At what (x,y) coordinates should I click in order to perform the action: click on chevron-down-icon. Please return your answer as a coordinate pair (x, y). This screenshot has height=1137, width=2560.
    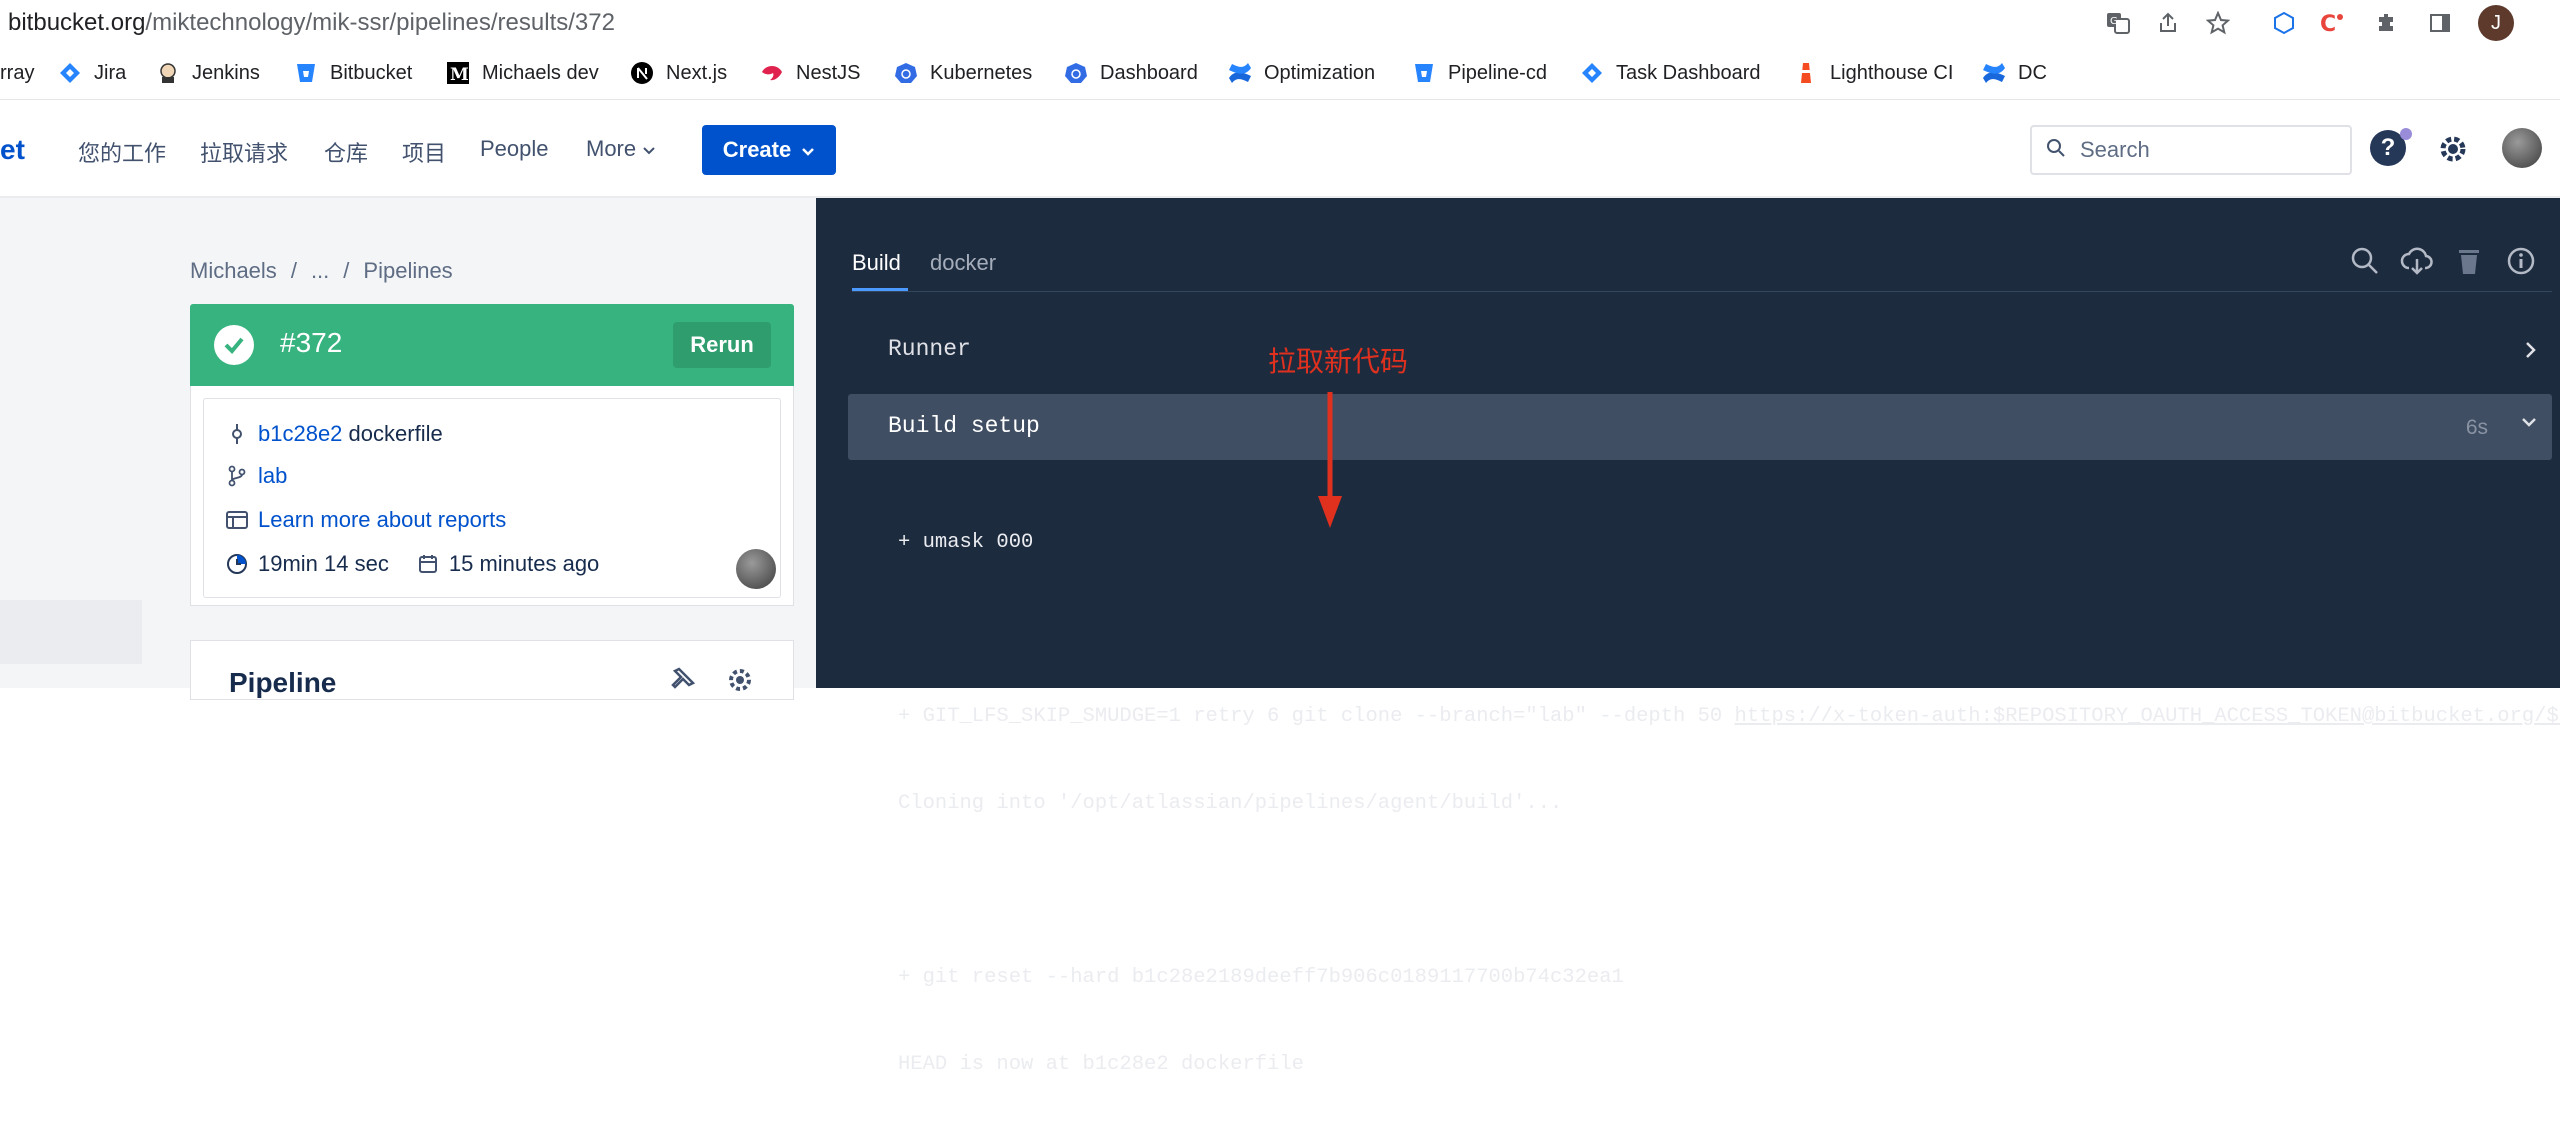
    Looking at the image, I should click on (2529, 425).